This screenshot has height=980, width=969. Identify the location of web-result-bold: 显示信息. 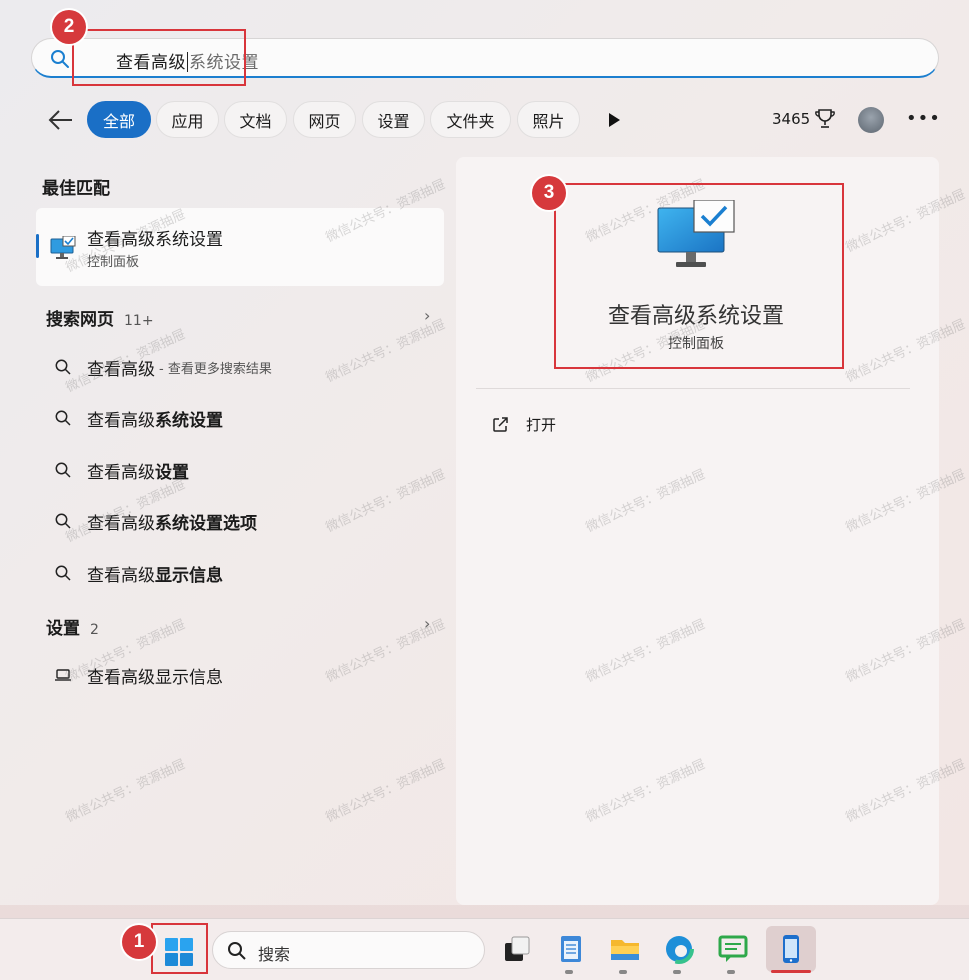
(189, 575).